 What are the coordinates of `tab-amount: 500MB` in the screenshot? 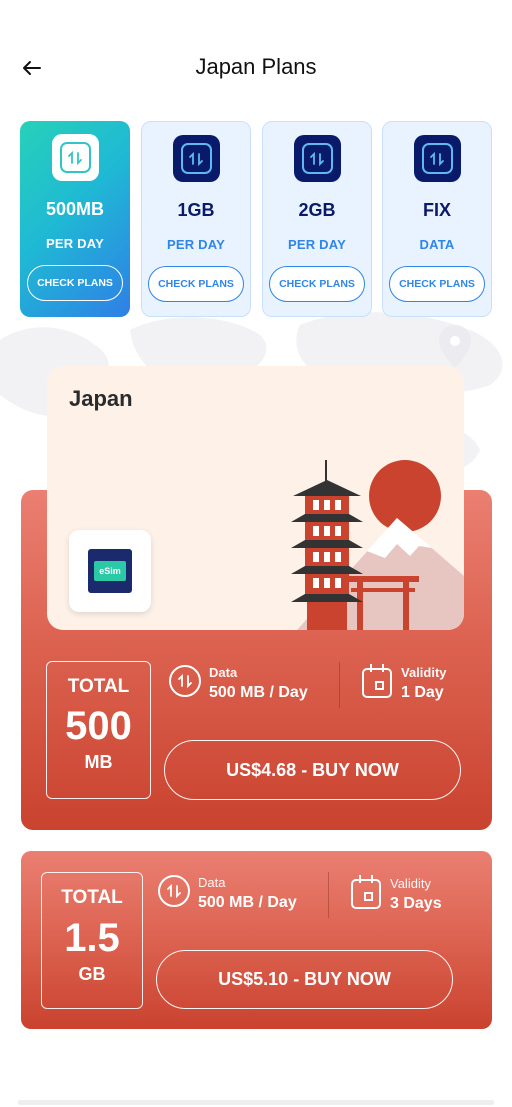 It's located at (75, 209).